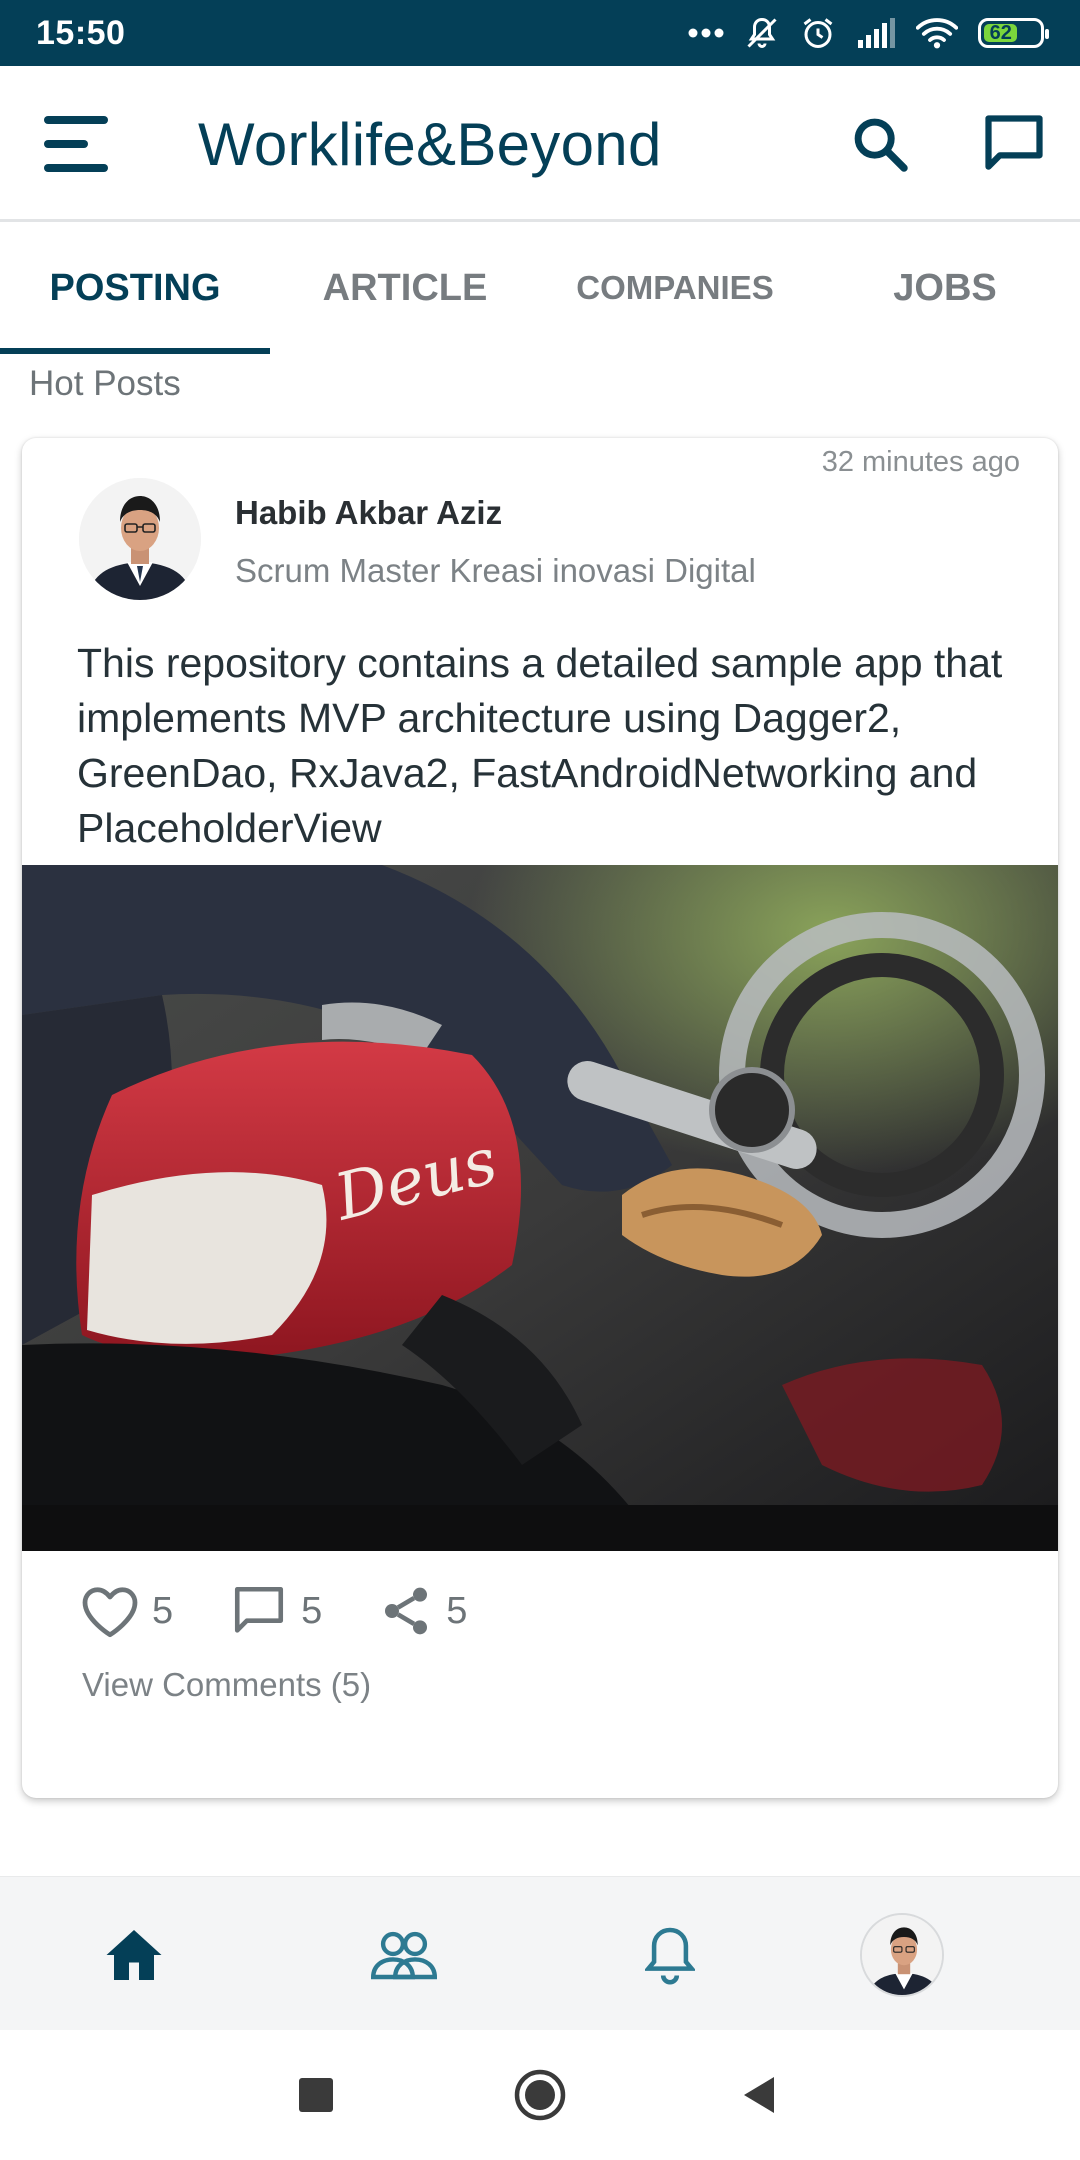 Image resolution: width=1080 pixels, height=2160 pixels. Describe the element at coordinates (81, 32) in the screenshot. I see `status-time: 15:50` at that location.